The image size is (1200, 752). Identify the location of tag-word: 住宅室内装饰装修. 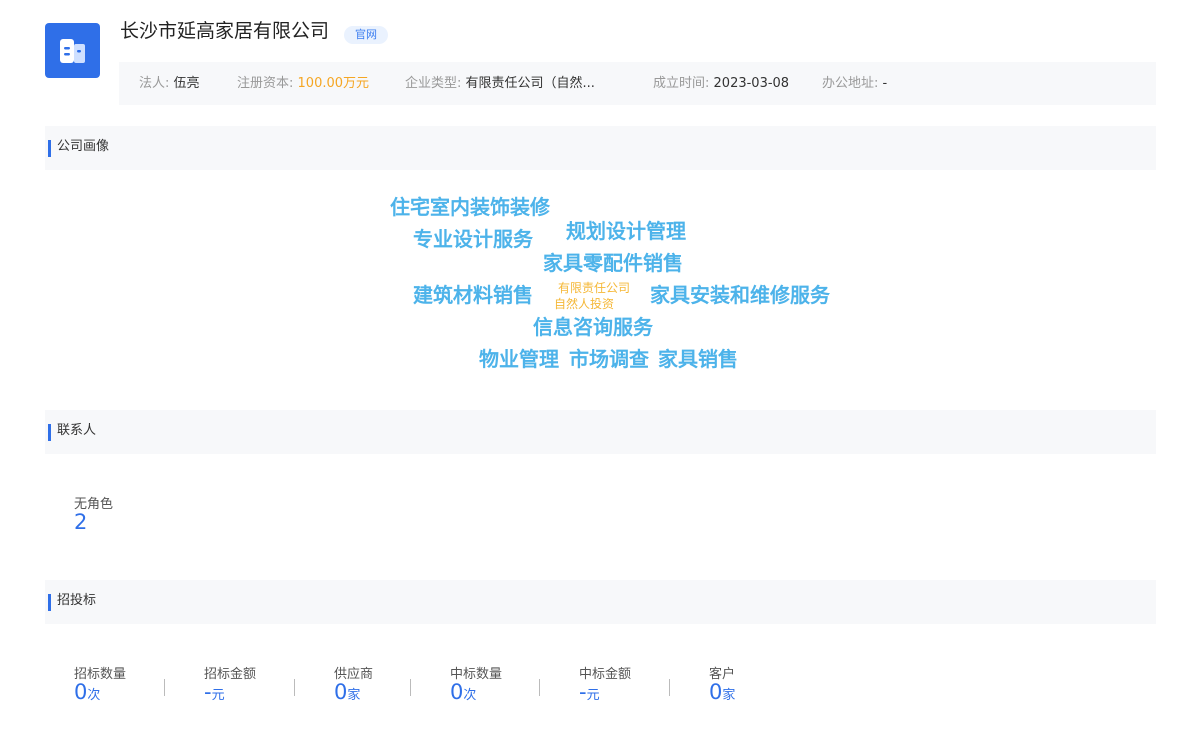
(470, 207).